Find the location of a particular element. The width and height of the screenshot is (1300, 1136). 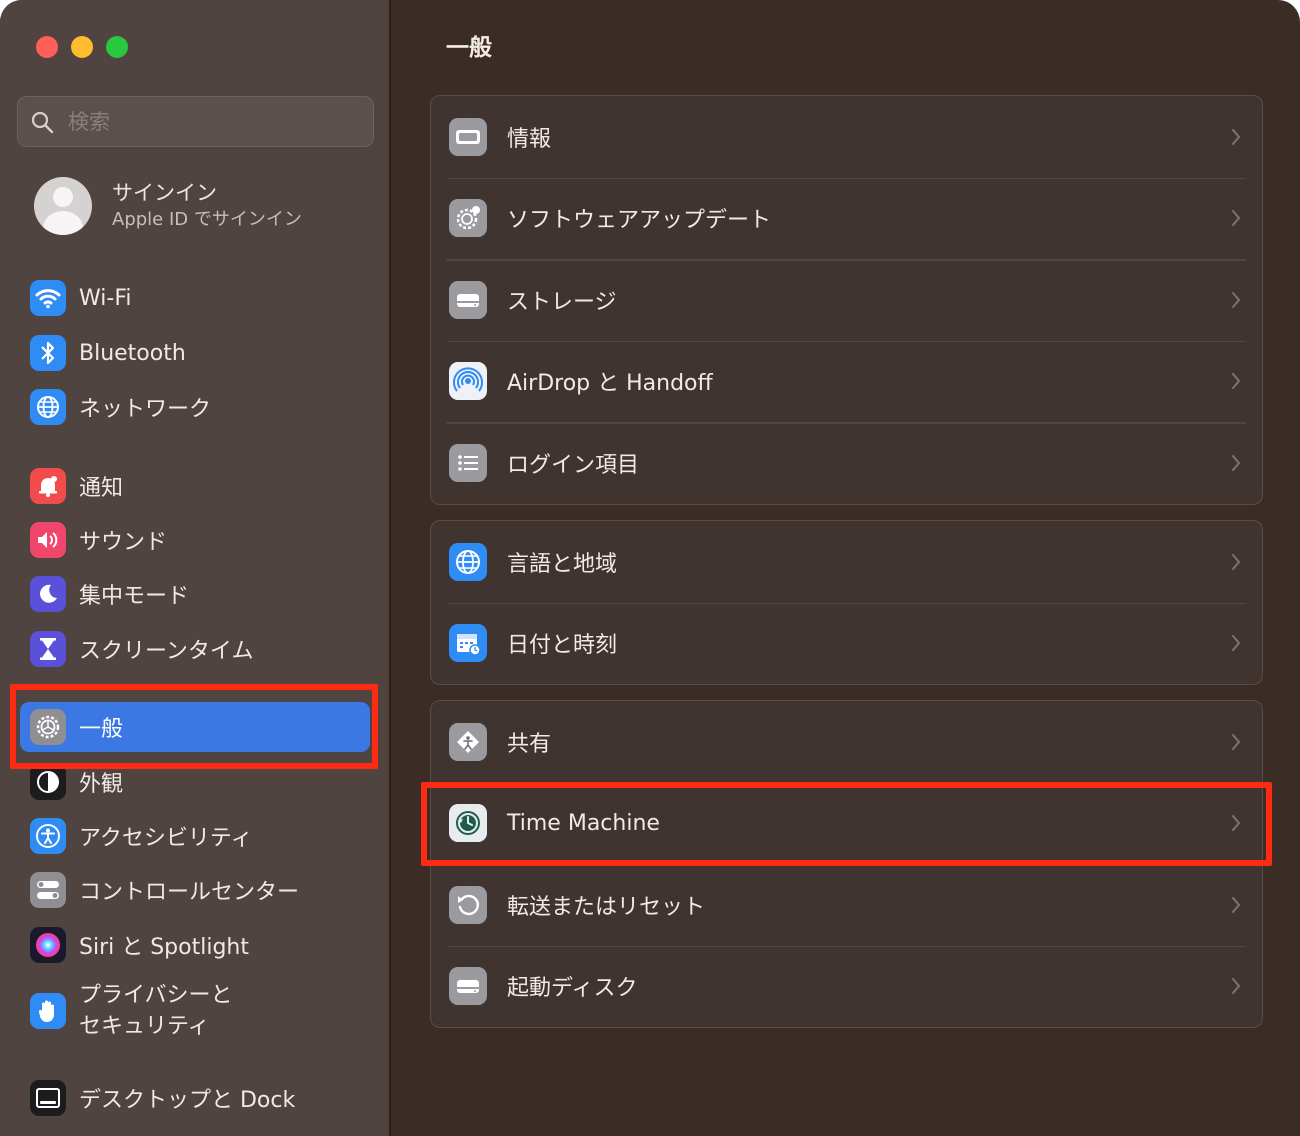

zoom-window-button is located at coordinates (117, 47).